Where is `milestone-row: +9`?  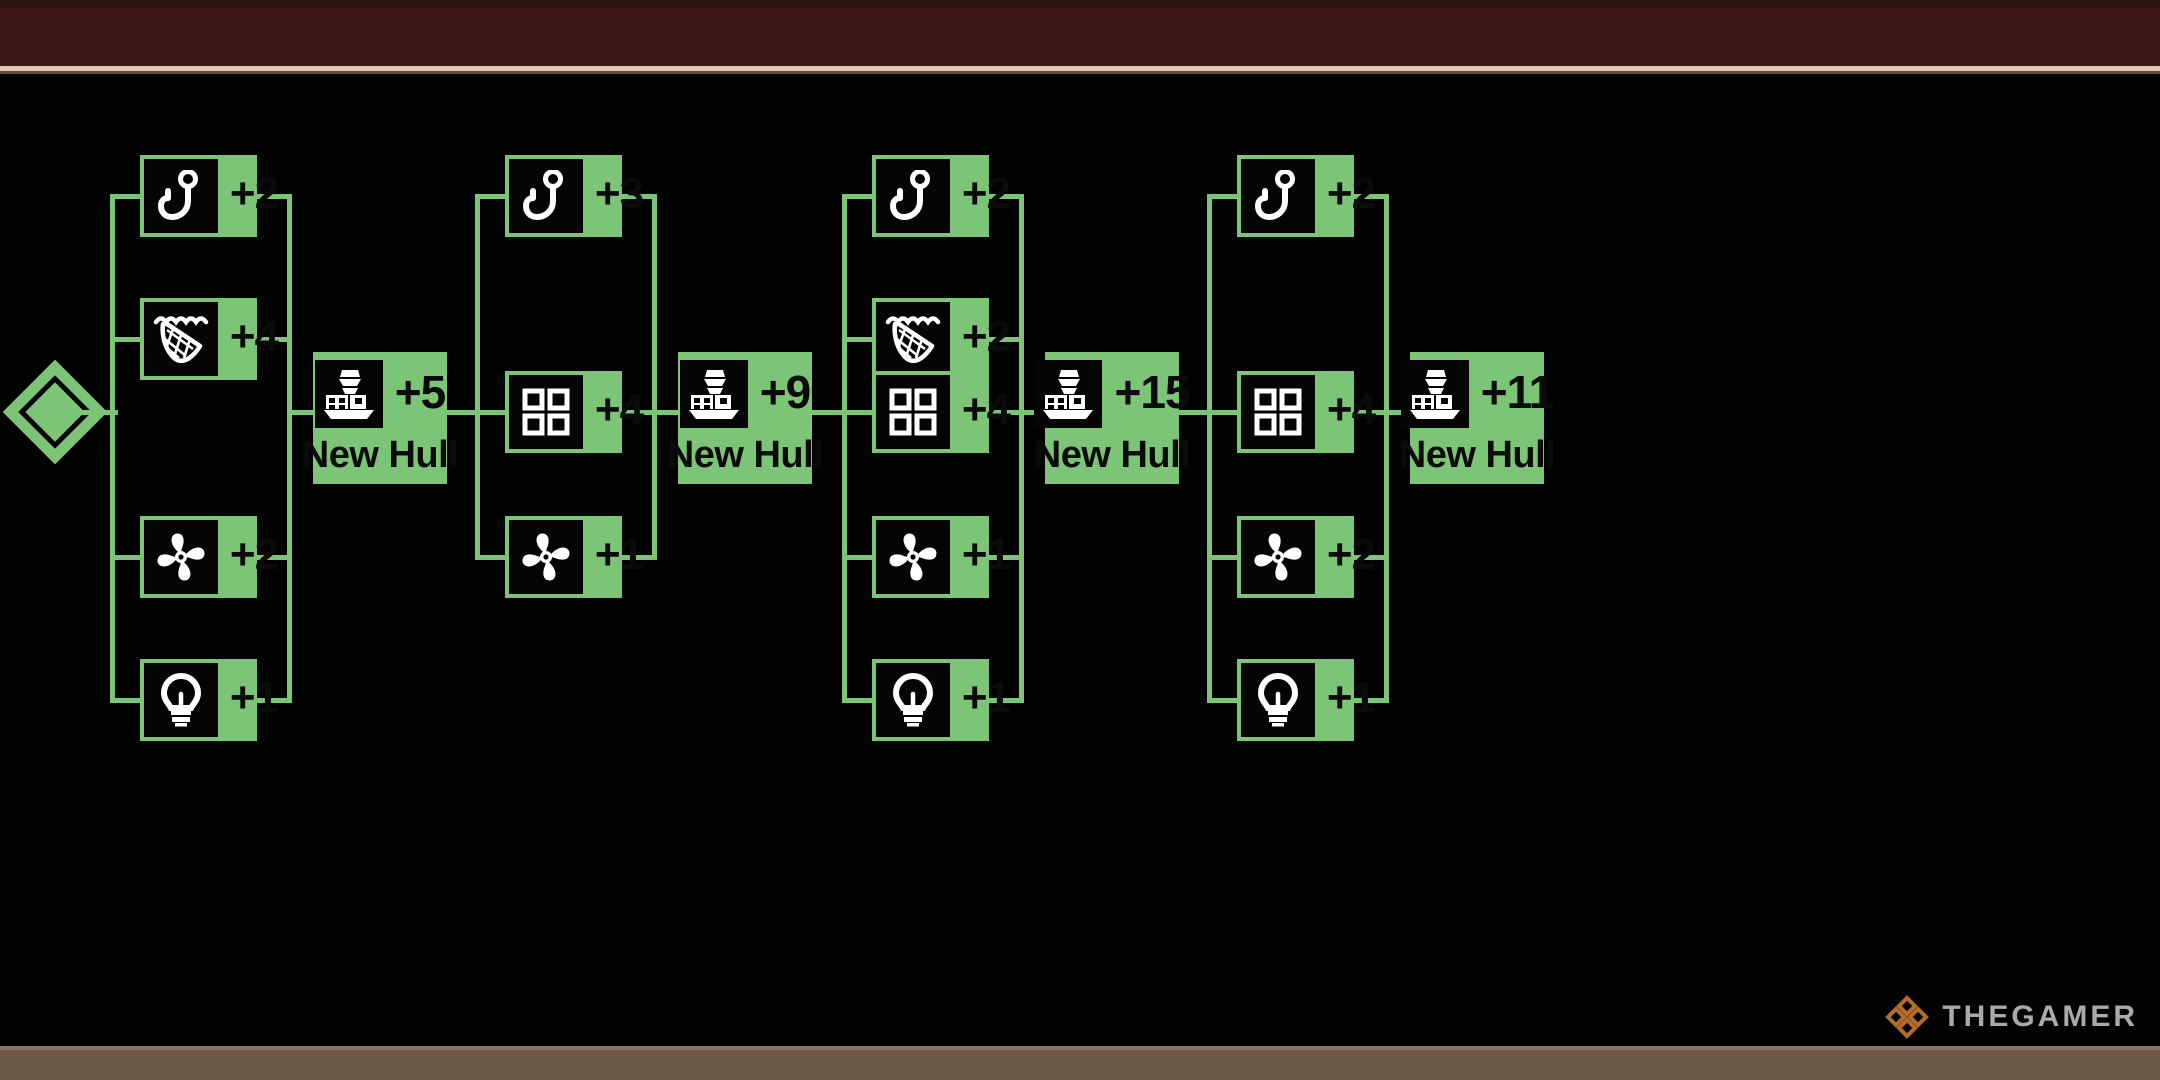
milestone-row: +9 is located at coordinates (745, 394).